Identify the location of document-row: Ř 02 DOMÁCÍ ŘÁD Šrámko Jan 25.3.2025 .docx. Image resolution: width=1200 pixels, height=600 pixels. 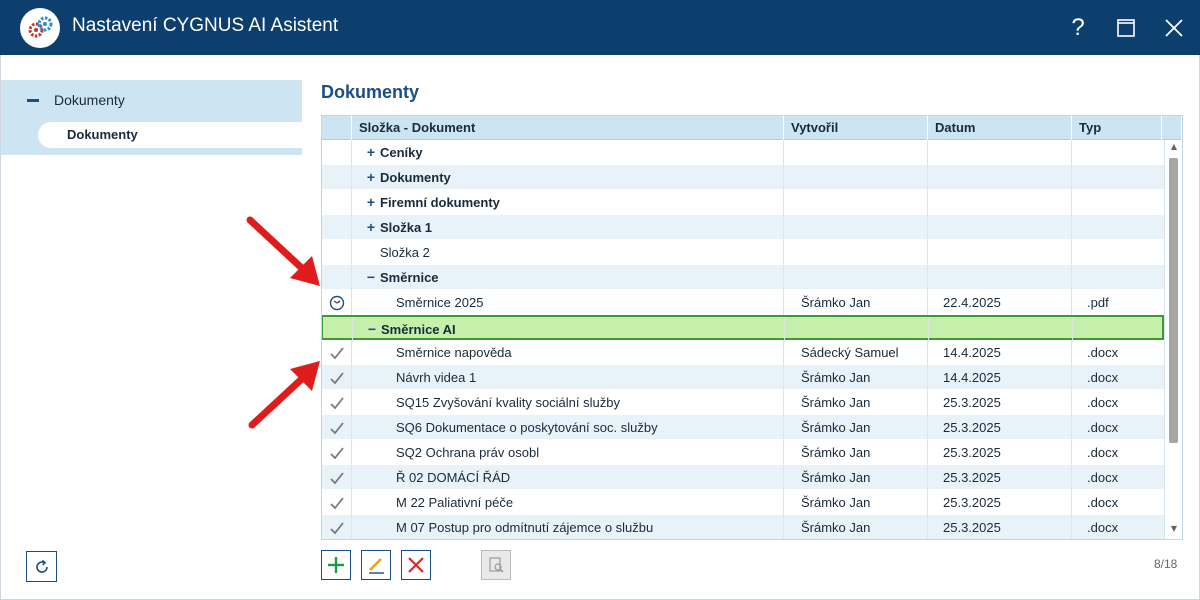
(743, 477).